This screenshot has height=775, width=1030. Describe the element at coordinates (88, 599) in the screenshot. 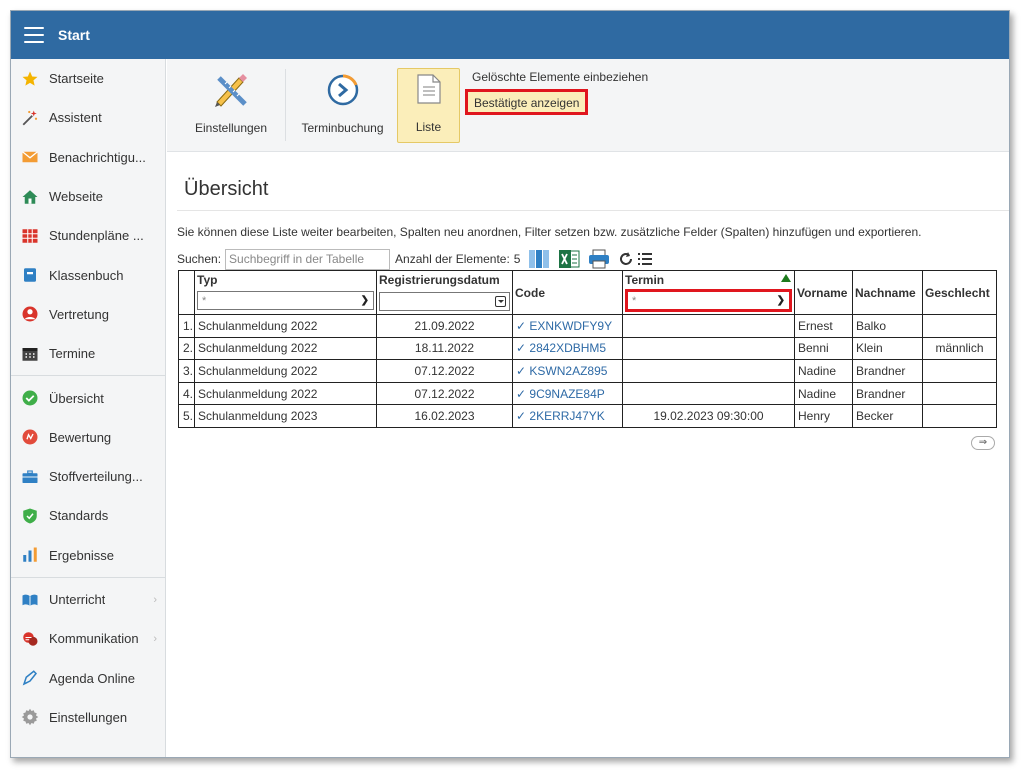

I see `sidebar-item-unterricht: Unterricht ›` at that location.